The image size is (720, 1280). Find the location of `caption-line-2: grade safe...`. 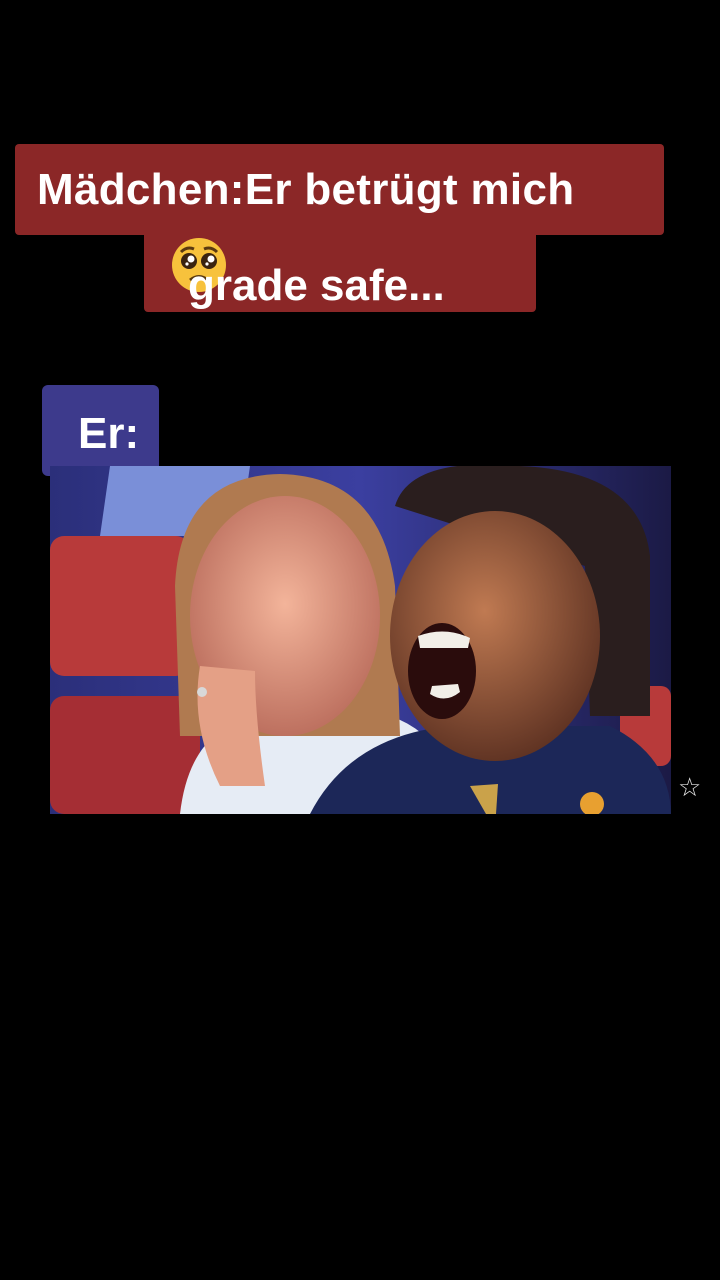

caption-line-2: grade safe... is located at coordinates (340, 272).